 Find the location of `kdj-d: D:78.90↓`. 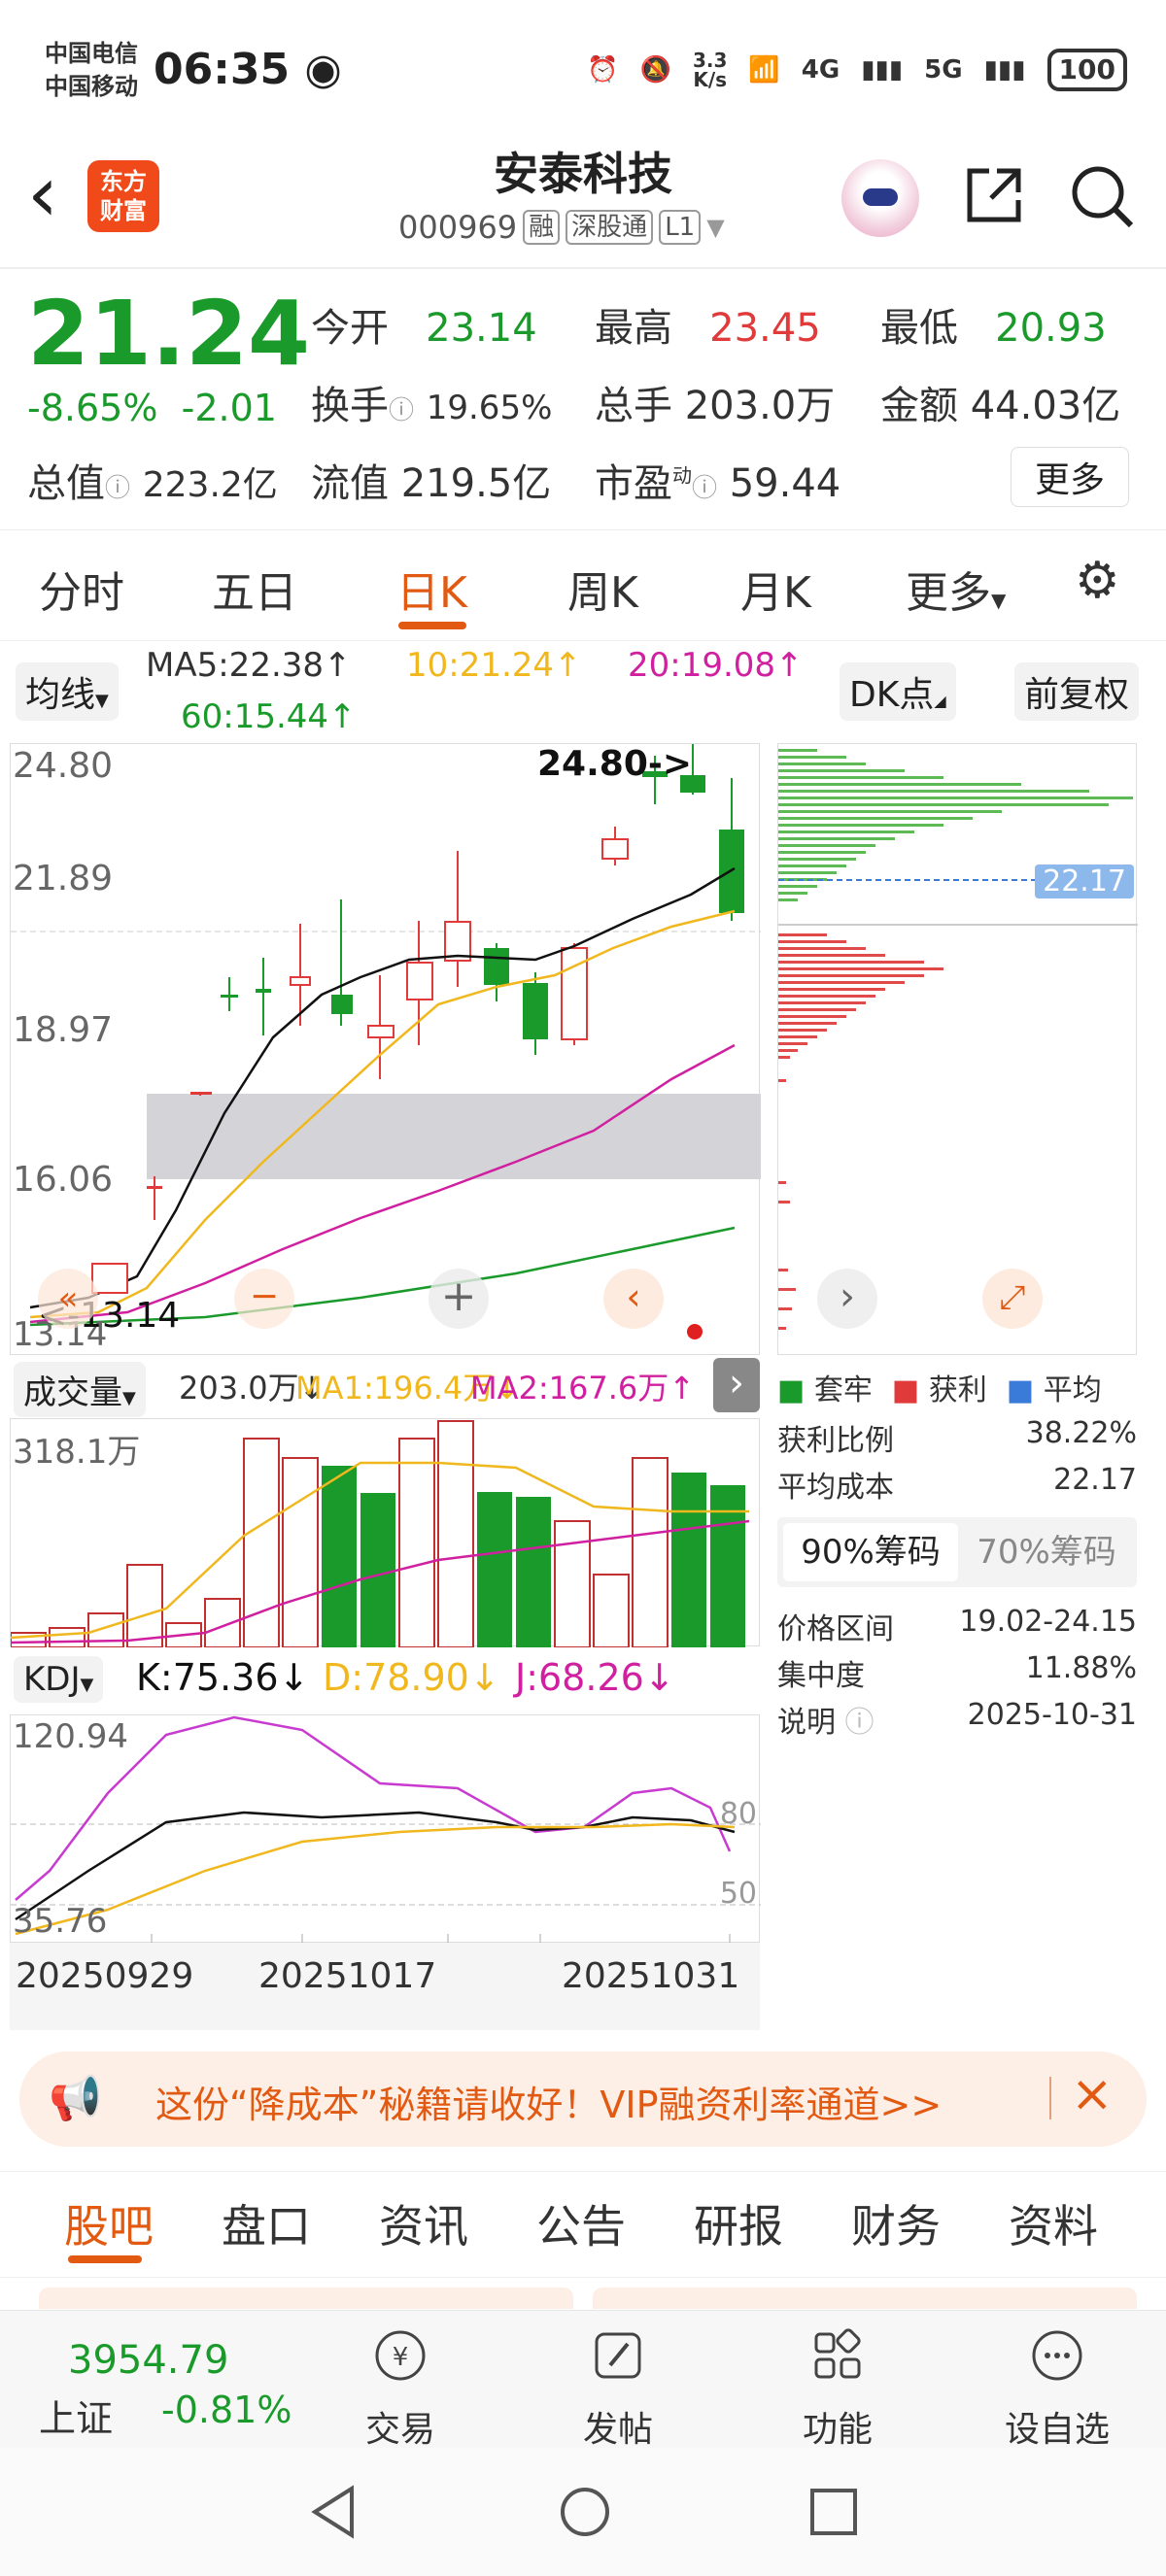

kdj-d: D:78.90↓ is located at coordinates (411, 1677).